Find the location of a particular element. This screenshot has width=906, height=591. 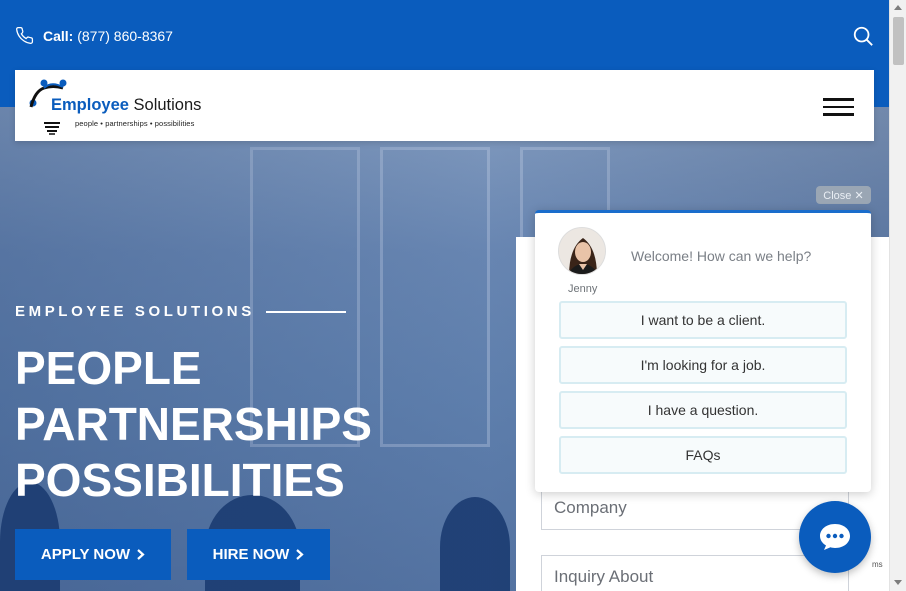

agent-name: Jenny is located at coordinates (583, 289).